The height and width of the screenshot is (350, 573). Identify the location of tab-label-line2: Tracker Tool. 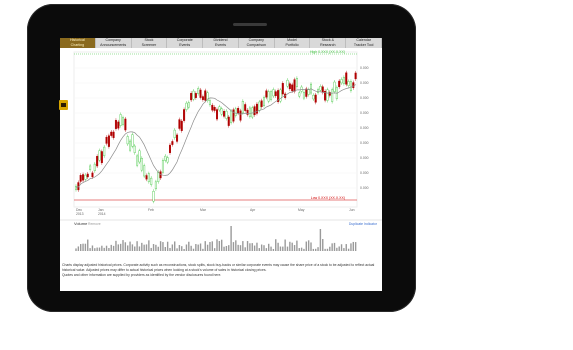
(363, 44).